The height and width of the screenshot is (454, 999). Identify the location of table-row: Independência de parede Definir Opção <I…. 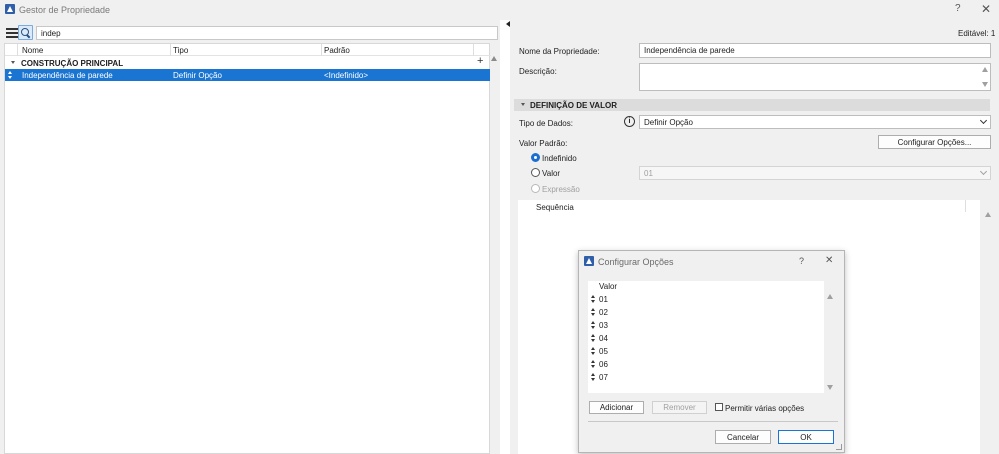
(247, 75).